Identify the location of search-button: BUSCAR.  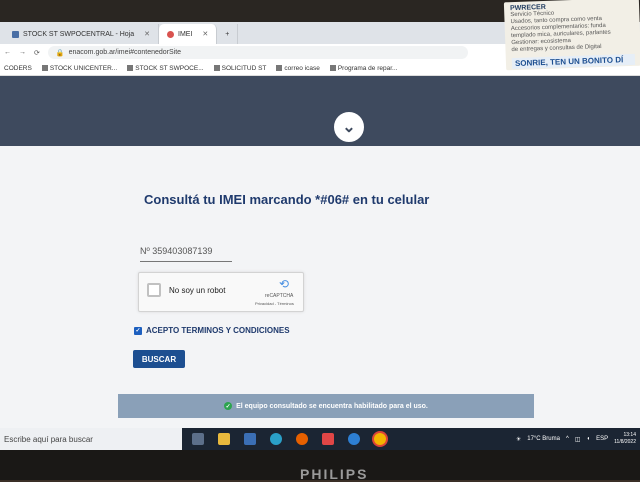
(159, 359).